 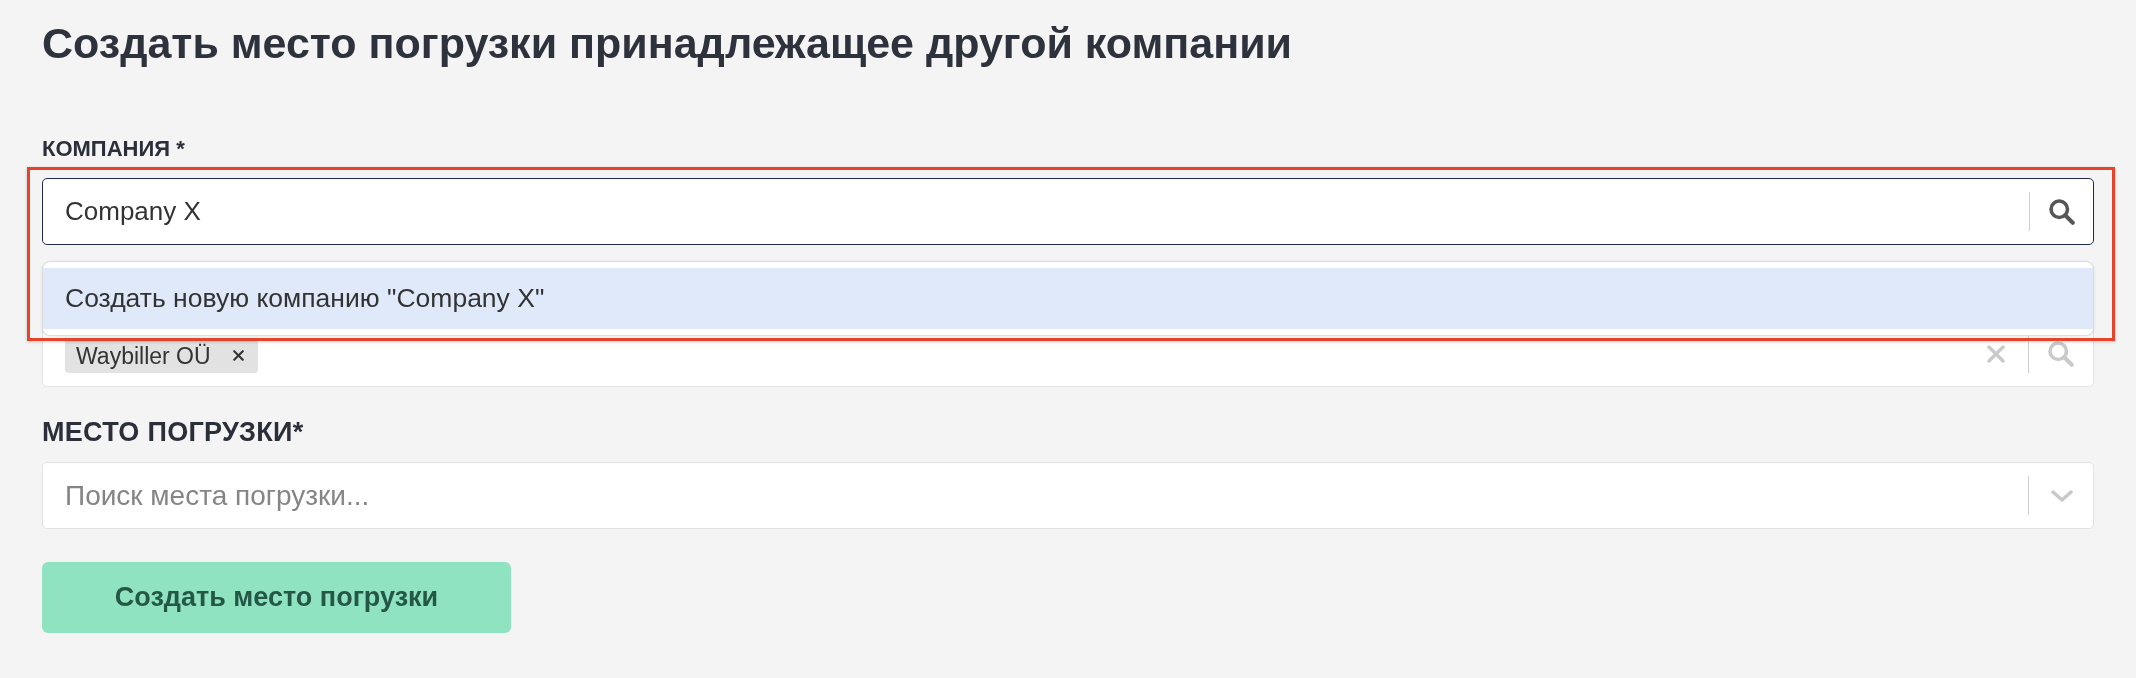 What do you see at coordinates (276, 597) in the screenshot?
I see `submit-button: Создать место погрузки` at bounding box center [276, 597].